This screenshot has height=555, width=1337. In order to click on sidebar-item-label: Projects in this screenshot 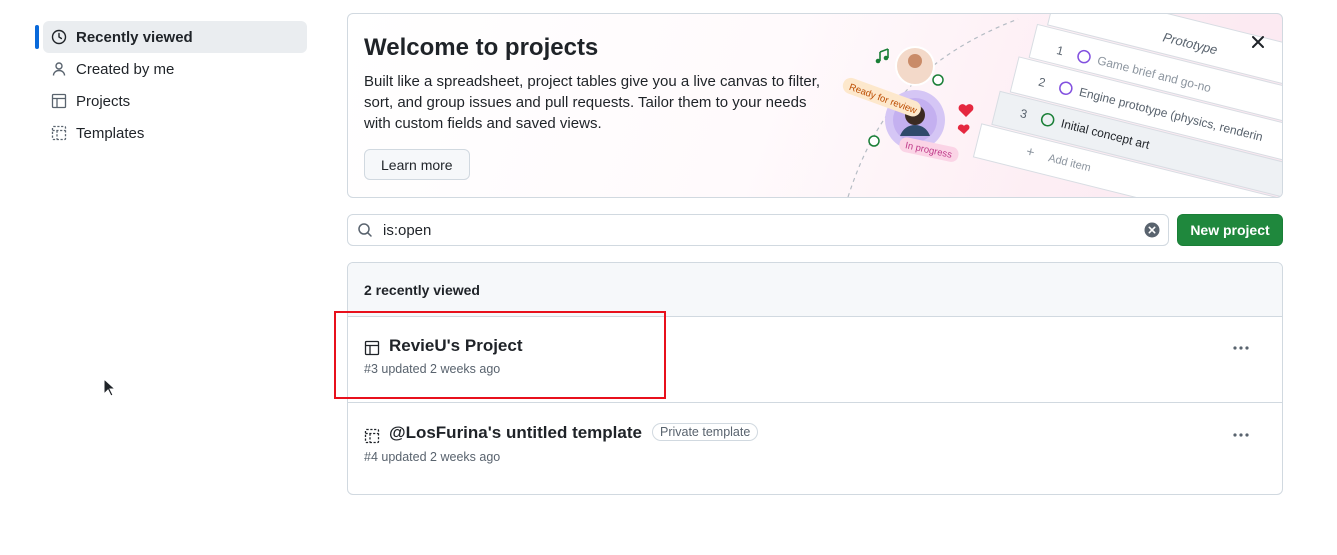, I will do `click(103, 101)`.